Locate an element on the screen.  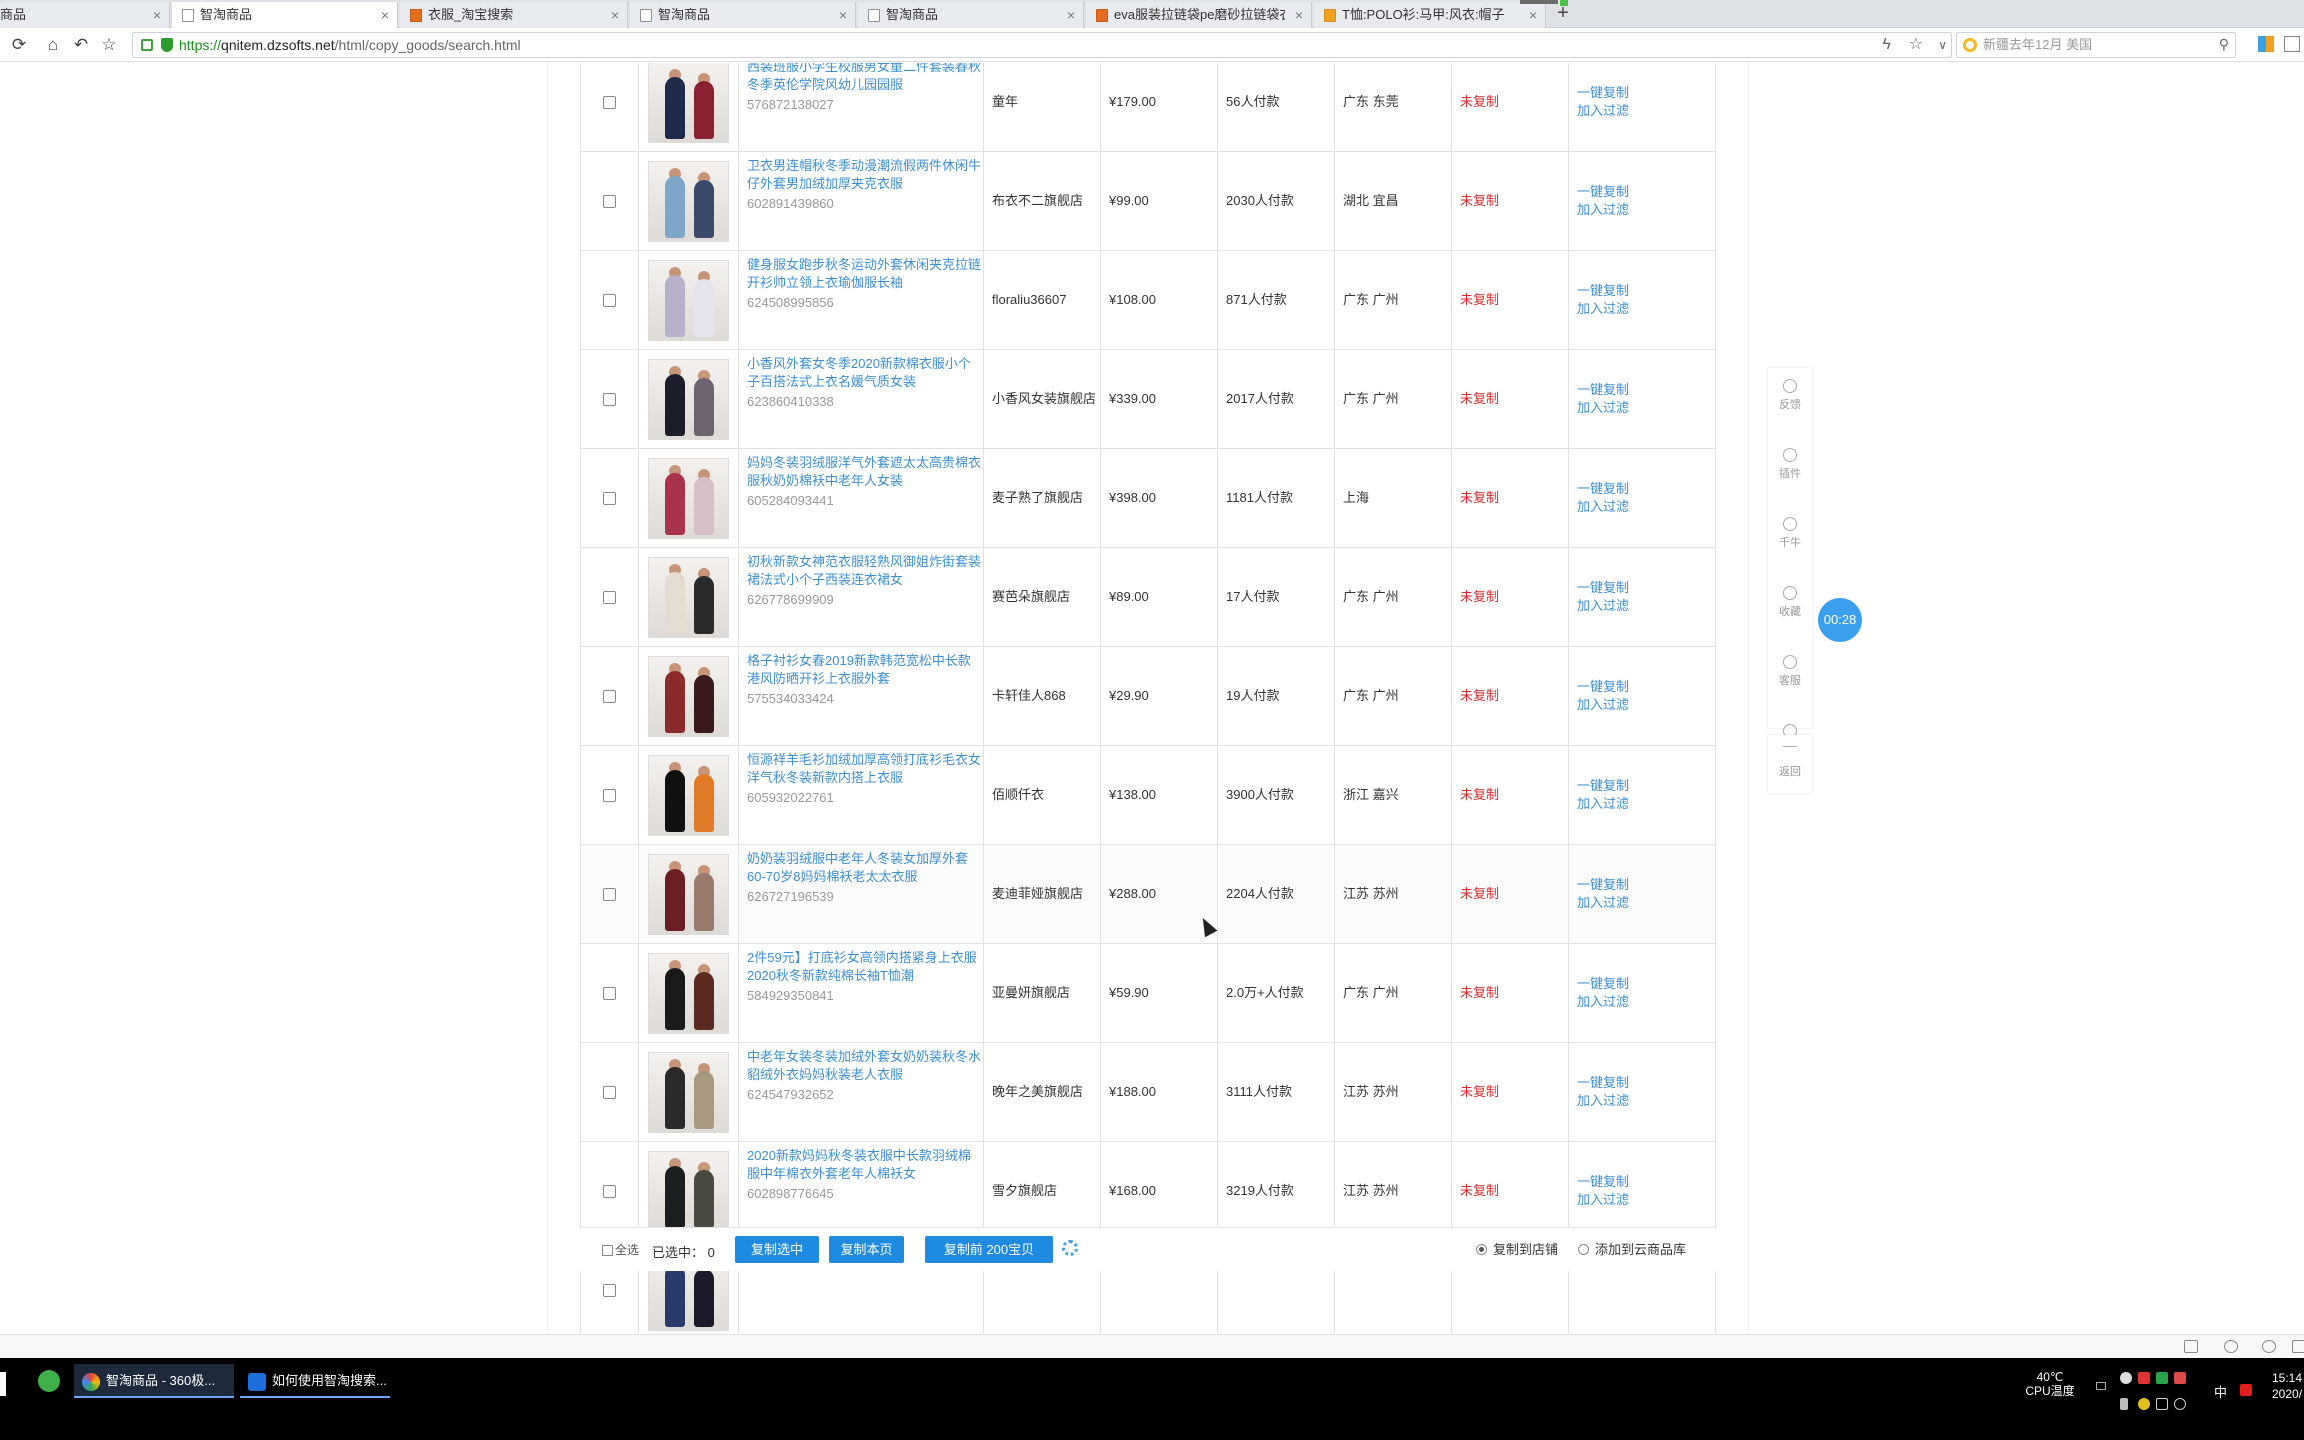
timer-badge: 00:28 is located at coordinates (1840, 620).